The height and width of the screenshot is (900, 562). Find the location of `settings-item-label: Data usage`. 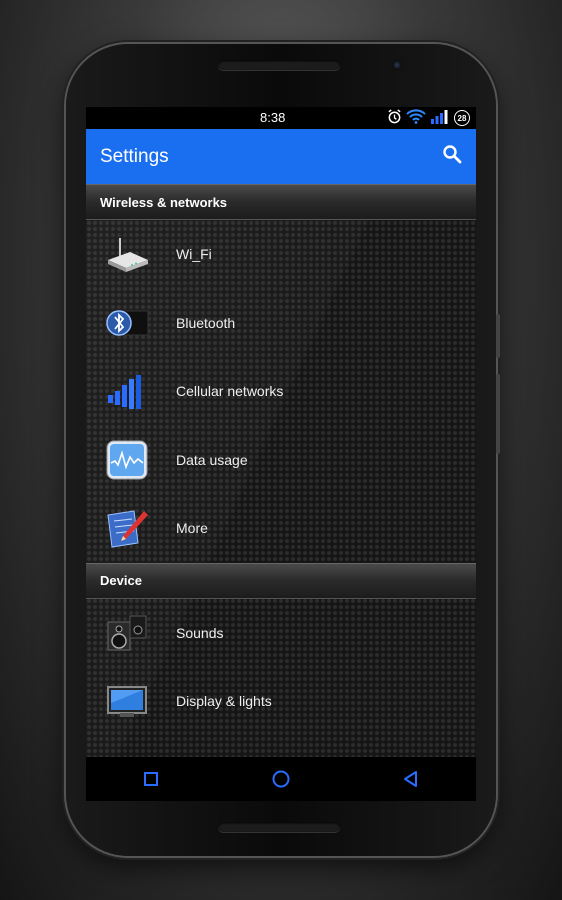

settings-item-label: Data usage is located at coordinates (212, 459).